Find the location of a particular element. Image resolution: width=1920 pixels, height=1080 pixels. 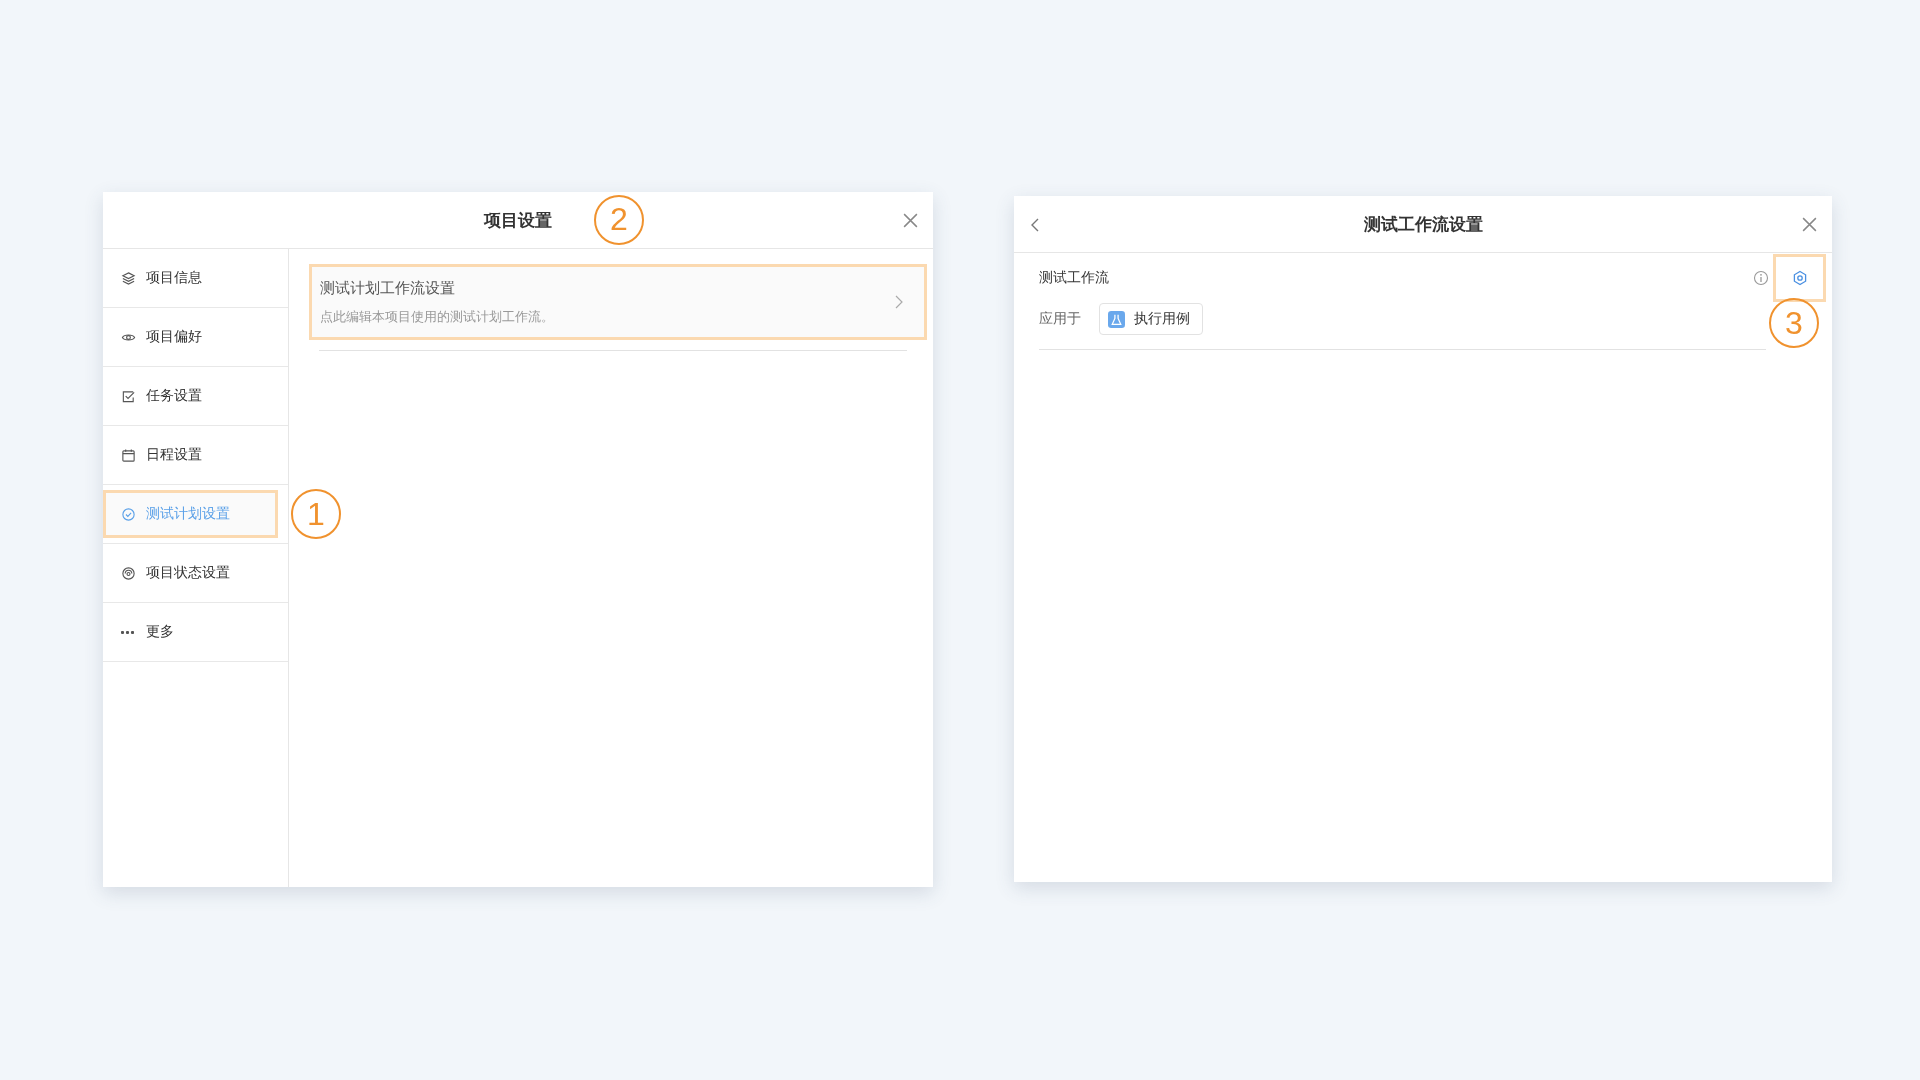

dialog-title: 测试工作流设置 is located at coordinates (1423, 224).